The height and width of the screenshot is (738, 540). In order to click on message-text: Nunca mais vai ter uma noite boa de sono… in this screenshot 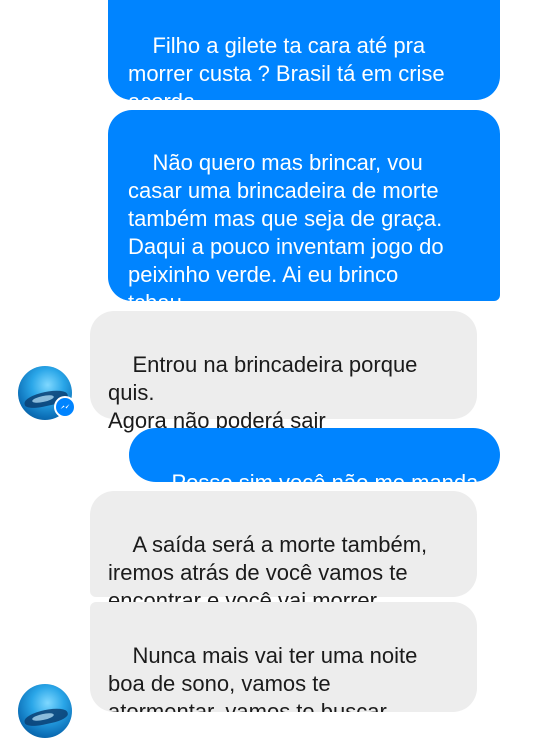, I will do `click(263, 677)`.